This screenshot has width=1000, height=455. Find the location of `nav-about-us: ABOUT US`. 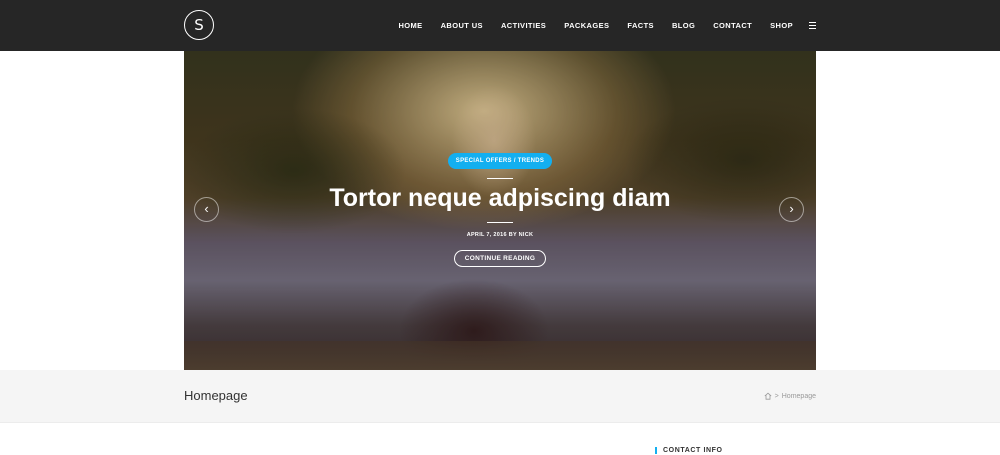

nav-about-us: ABOUT US is located at coordinates (462, 25).